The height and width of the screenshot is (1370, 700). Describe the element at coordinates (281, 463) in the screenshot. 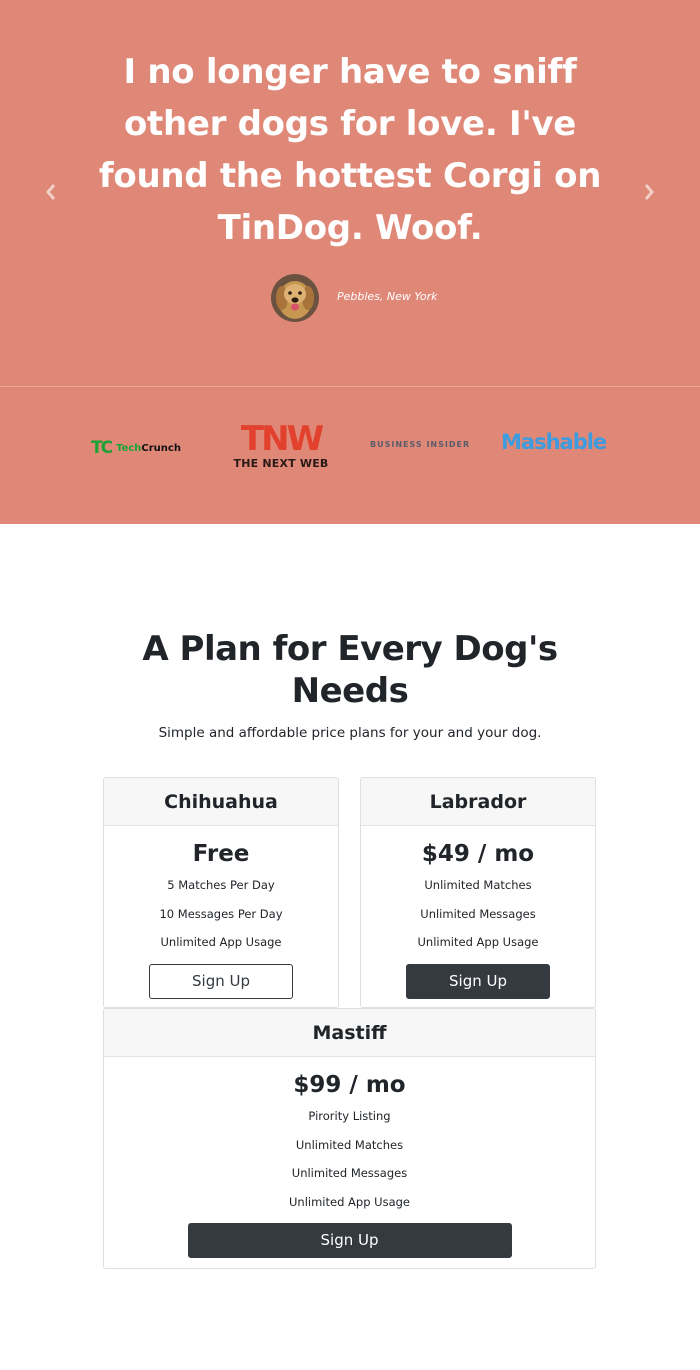

I see `tnw-subtitle: THE NEXT WEB` at that location.